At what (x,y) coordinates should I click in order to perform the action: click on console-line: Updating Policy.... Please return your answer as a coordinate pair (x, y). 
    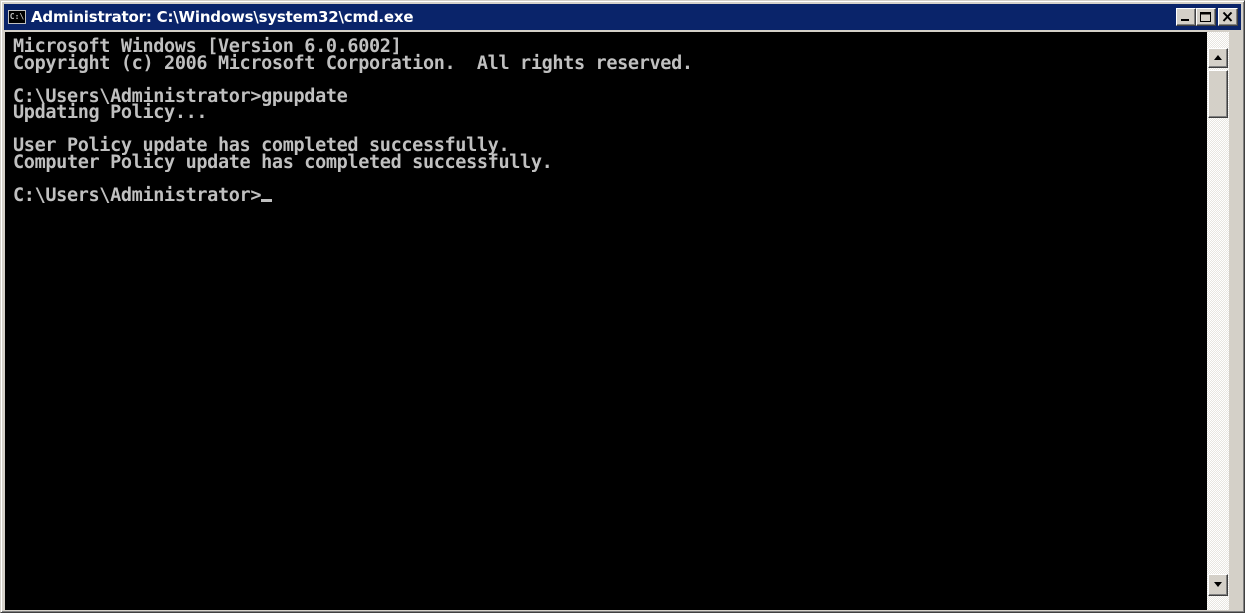
    Looking at the image, I should click on (110, 112).